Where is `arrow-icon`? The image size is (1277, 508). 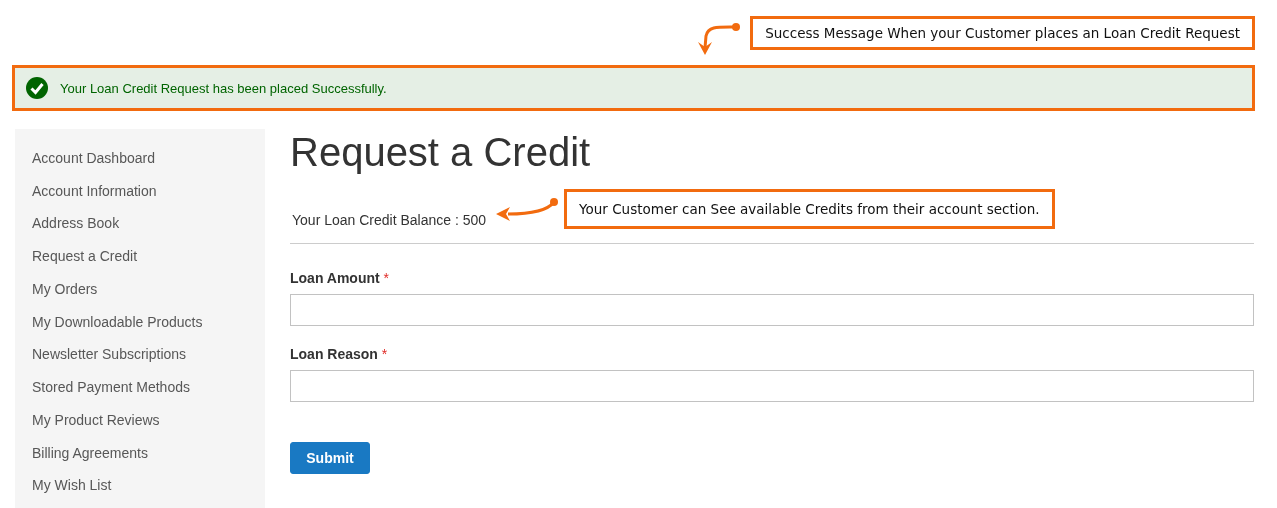 arrow-icon is located at coordinates (526, 209).